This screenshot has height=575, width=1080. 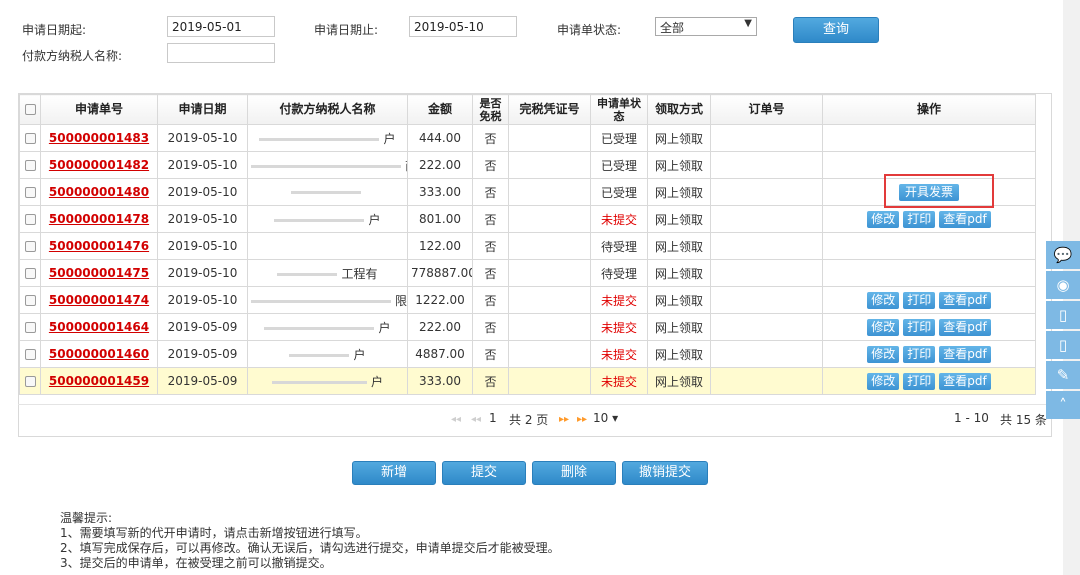 What do you see at coordinates (99, 300) in the screenshot?
I see `app-no-link: 500000001474` at bounding box center [99, 300].